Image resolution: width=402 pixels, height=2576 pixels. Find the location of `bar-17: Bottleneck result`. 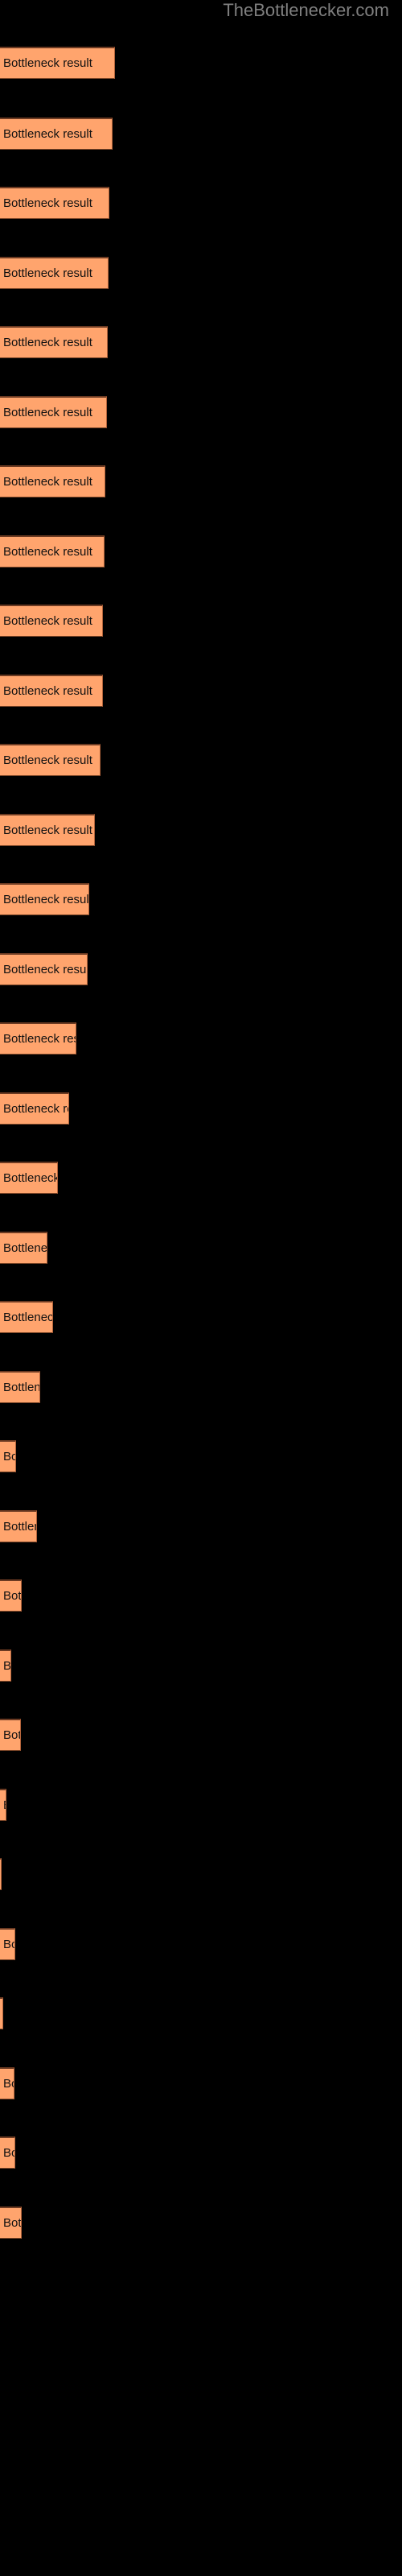

bar-17: Bottleneck result is located at coordinates (29, 1178).